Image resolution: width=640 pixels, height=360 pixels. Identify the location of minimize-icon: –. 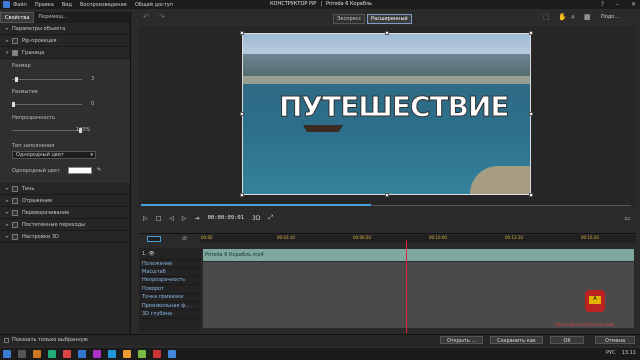
(617, 4).